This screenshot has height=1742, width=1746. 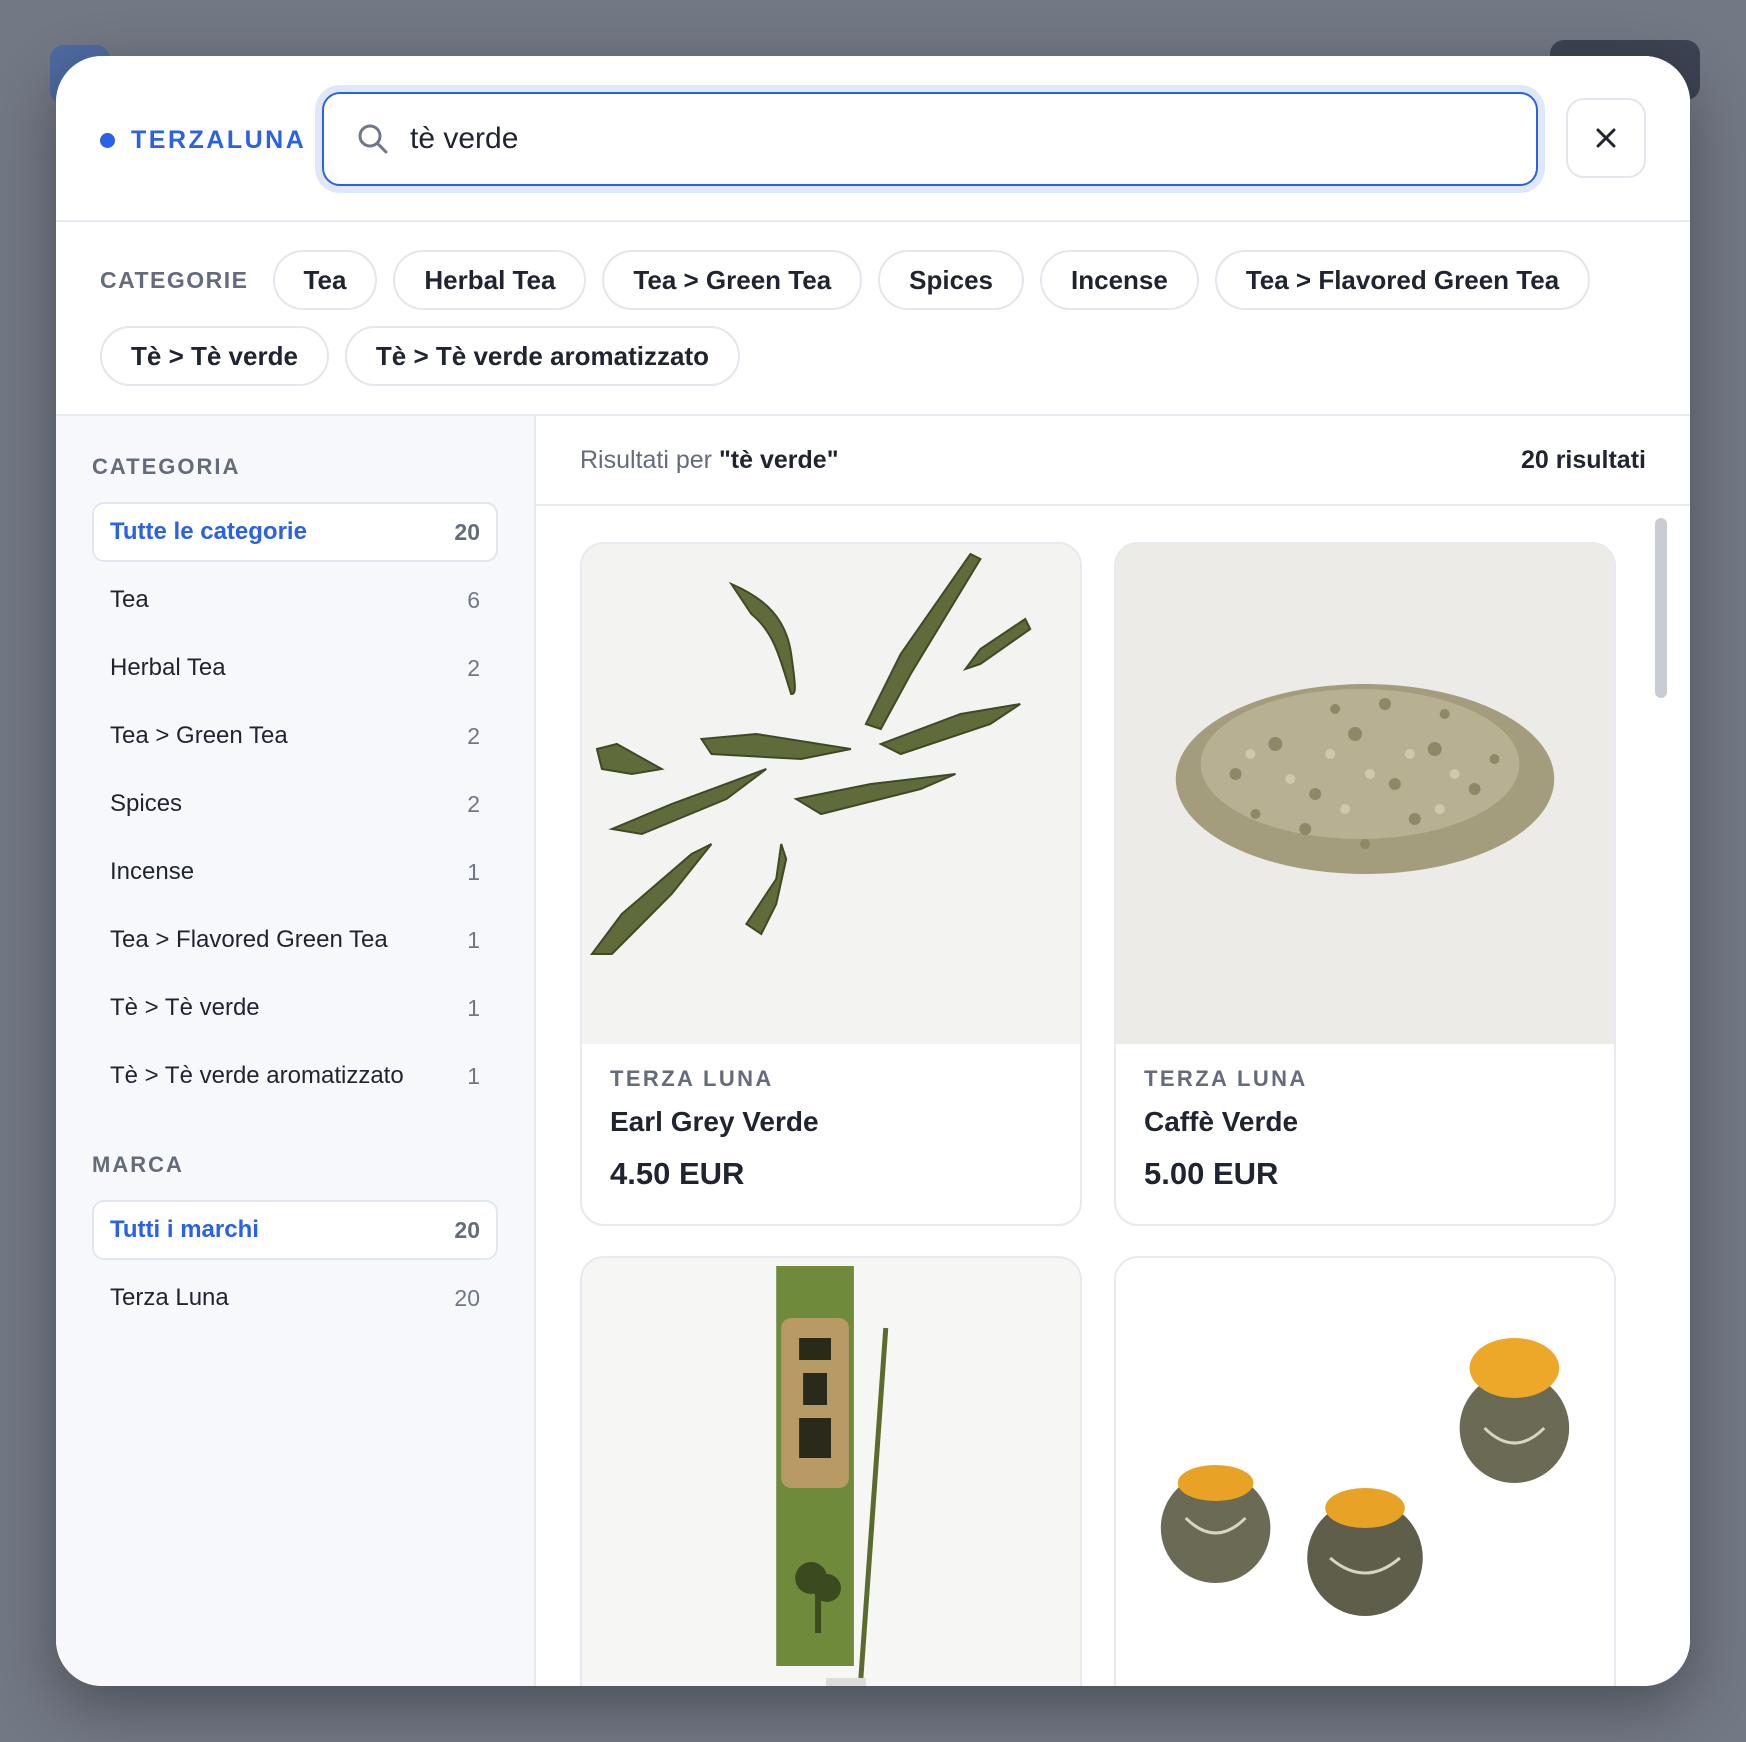 What do you see at coordinates (1661, 608) in the screenshot?
I see `scrollbar-thumb` at bounding box center [1661, 608].